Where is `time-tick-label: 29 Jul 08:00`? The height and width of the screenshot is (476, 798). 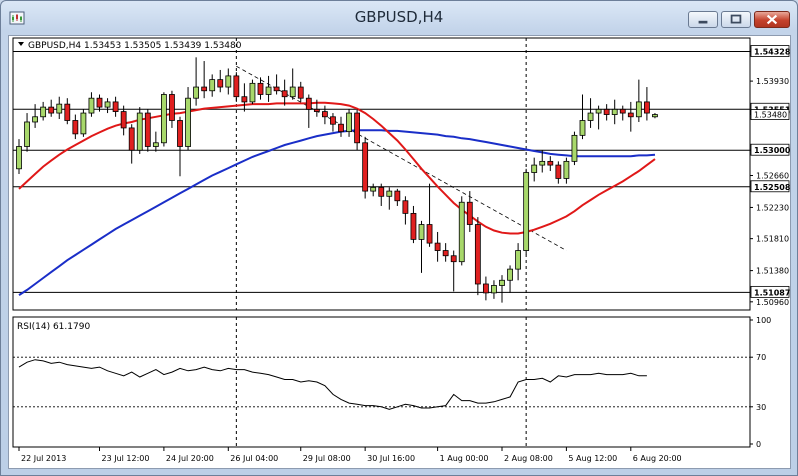 time-tick-label: 29 Jul 08:00 is located at coordinates (327, 458).